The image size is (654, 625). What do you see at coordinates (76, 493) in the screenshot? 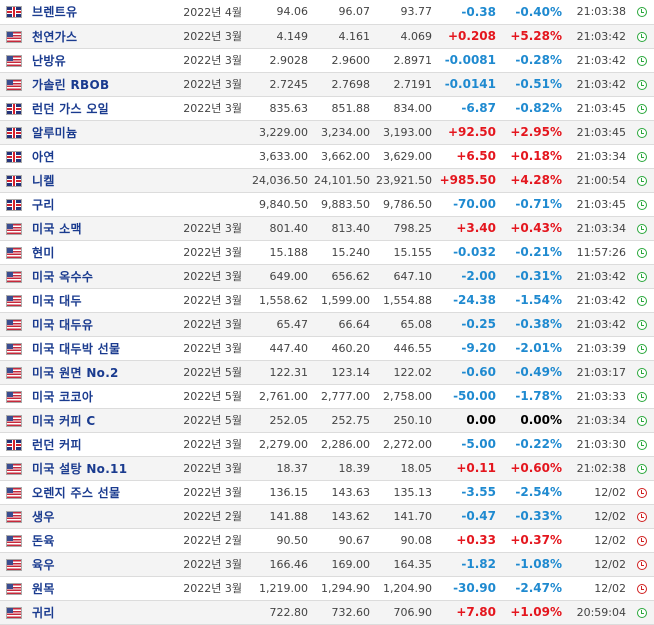
I see `instrument-name-link: 오렌지 주스 선물` at bounding box center [76, 493].